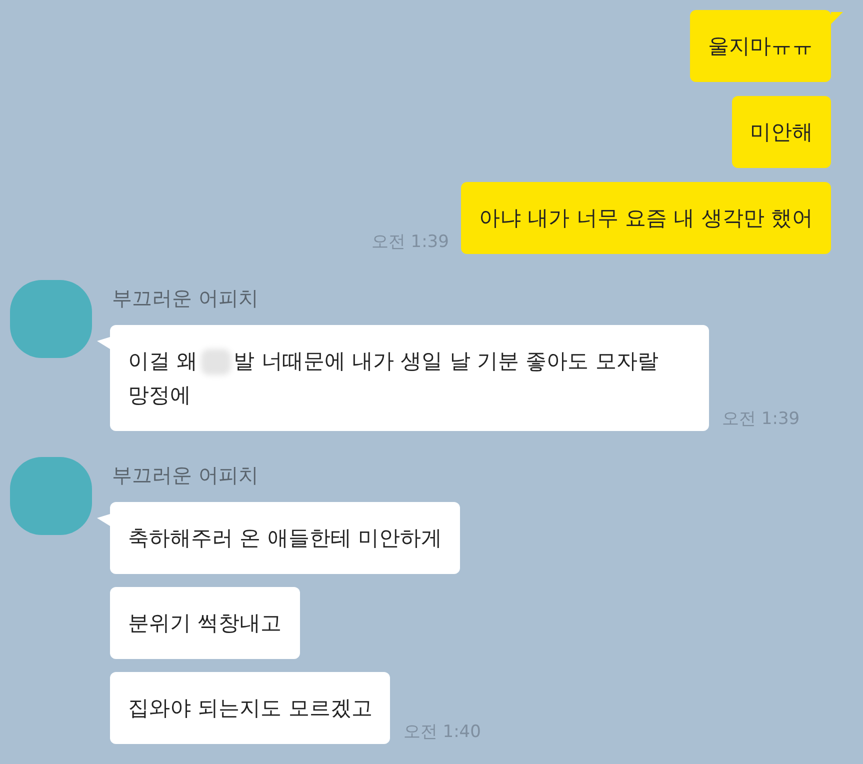 This screenshot has height=764, width=863. Describe the element at coordinates (285, 538) in the screenshot. I see `message-bubble: 축하해주러 온 애들한테 미안하게` at that location.